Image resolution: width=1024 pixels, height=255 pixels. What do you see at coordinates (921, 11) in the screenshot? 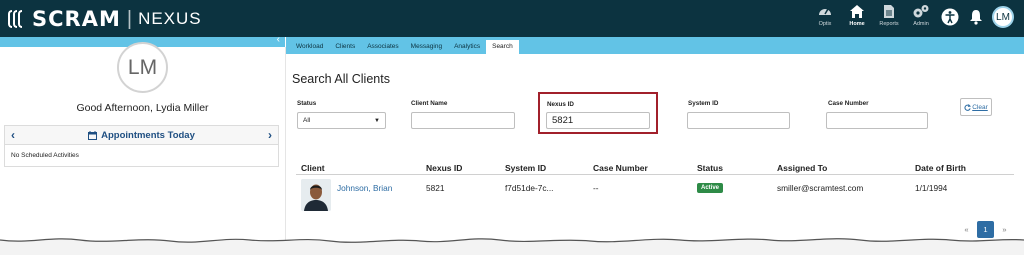
I see `gears-icon` at bounding box center [921, 11].